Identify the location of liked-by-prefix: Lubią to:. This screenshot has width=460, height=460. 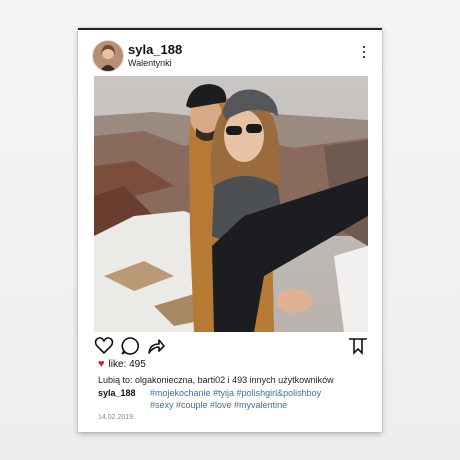
(117, 380).